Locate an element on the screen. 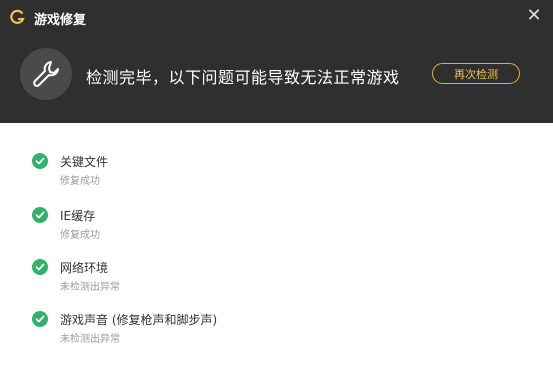 This screenshot has height=385, width=553. wrench-badge is located at coordinates (46, 74).